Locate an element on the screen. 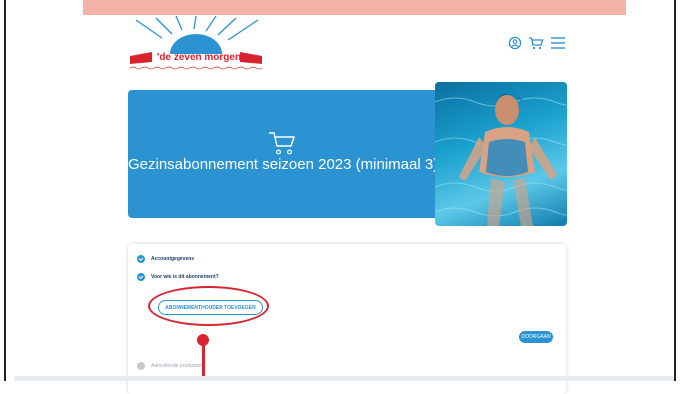 The image size is (680, 394). sun-logo-icon is located at coordinates (196, 42).